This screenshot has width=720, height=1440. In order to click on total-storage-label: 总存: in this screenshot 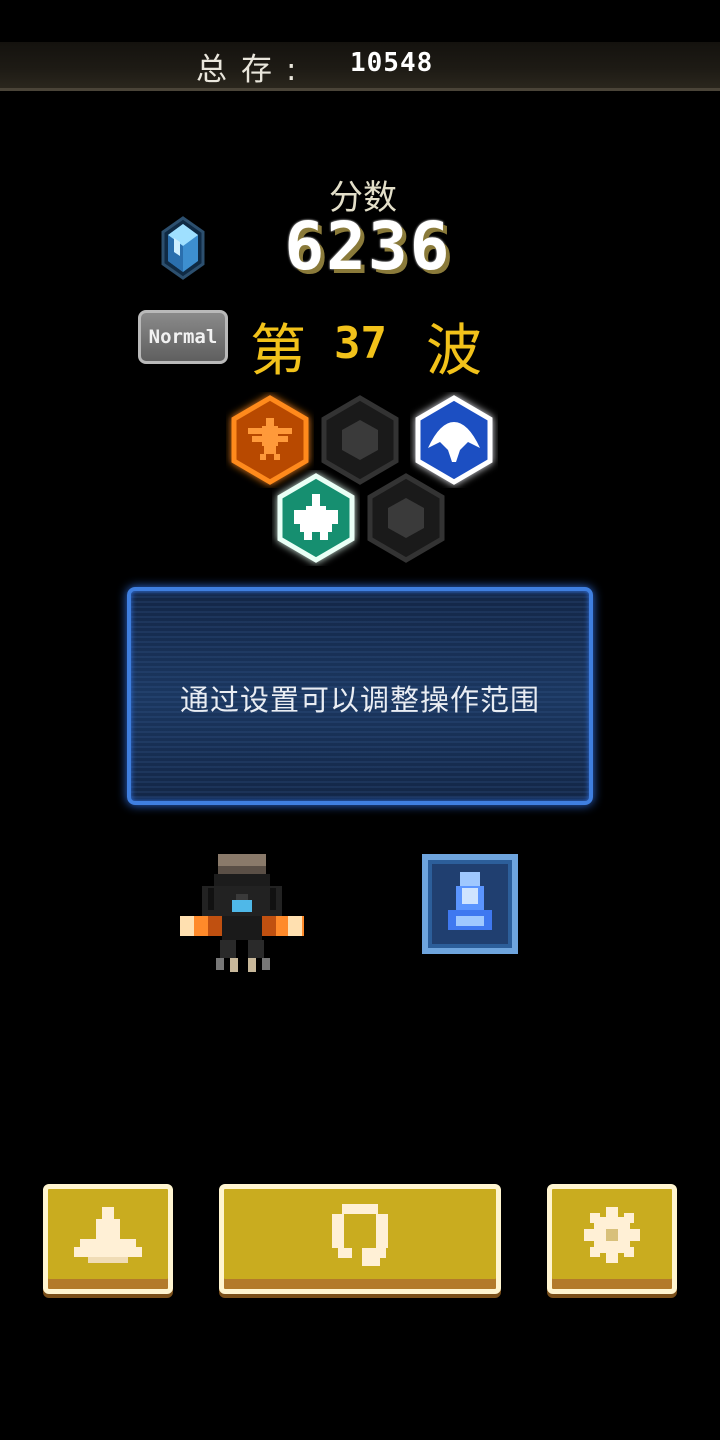, I will do `click(253, 70)`.